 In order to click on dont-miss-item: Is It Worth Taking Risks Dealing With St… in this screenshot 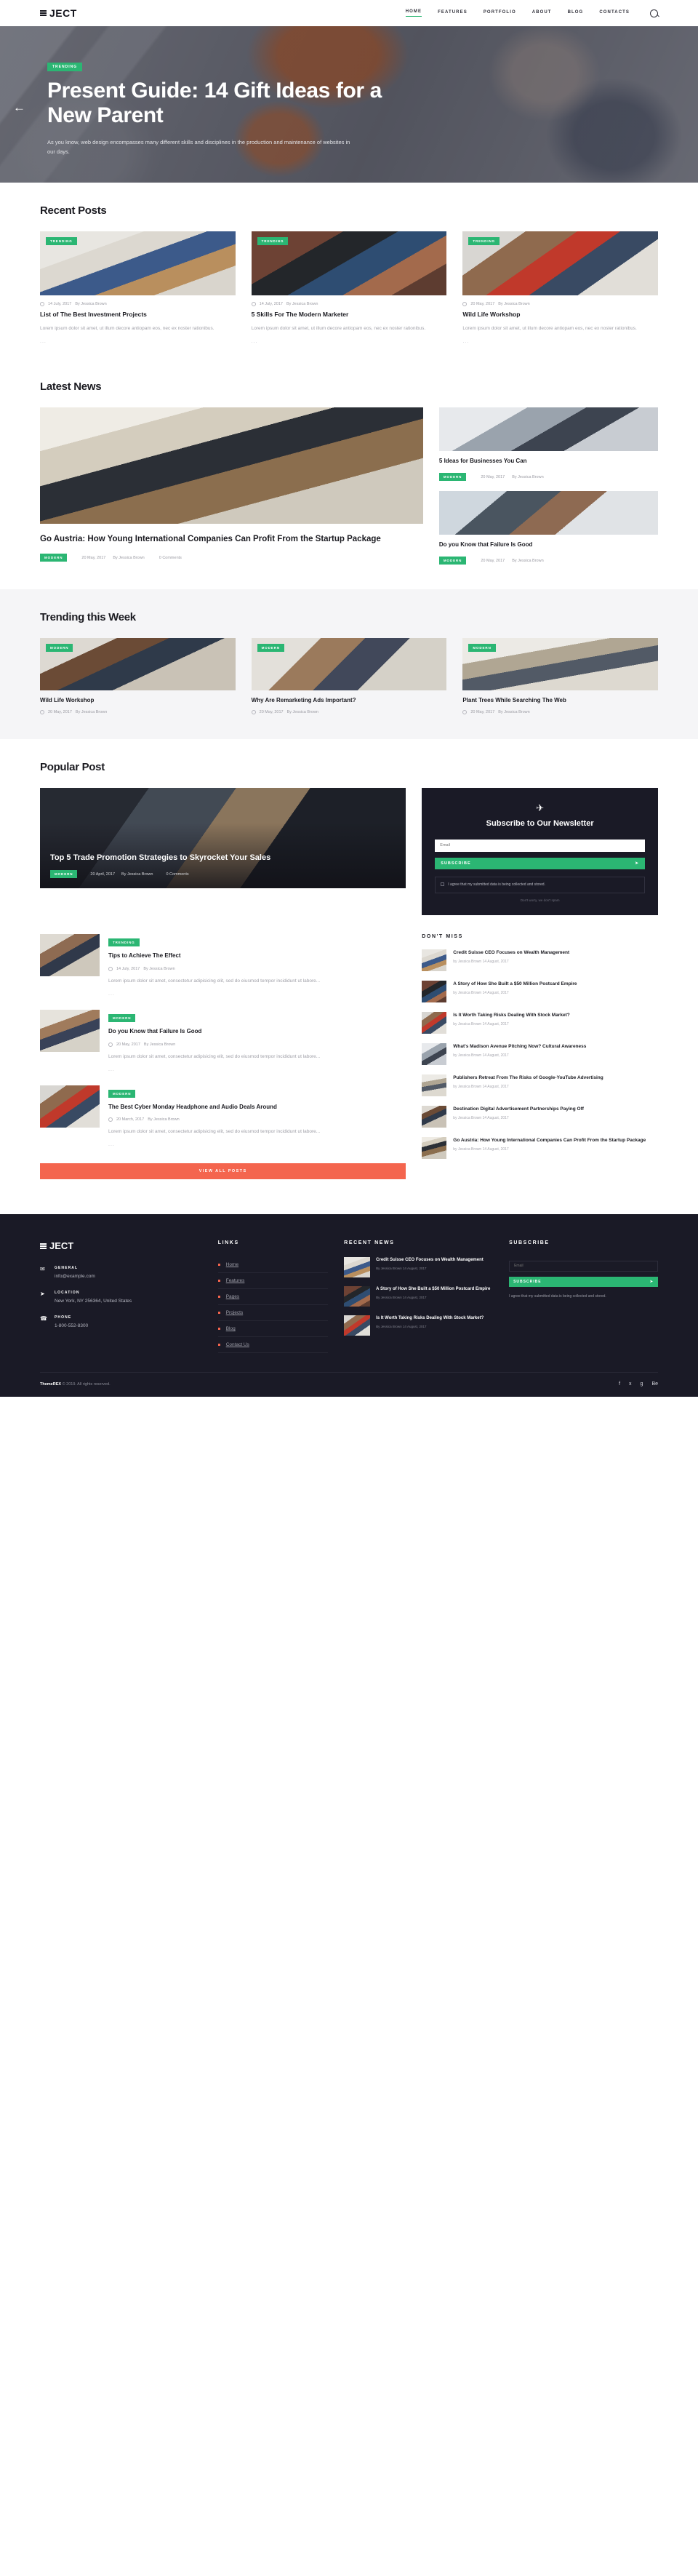, I will do `click(540, 1022)`.